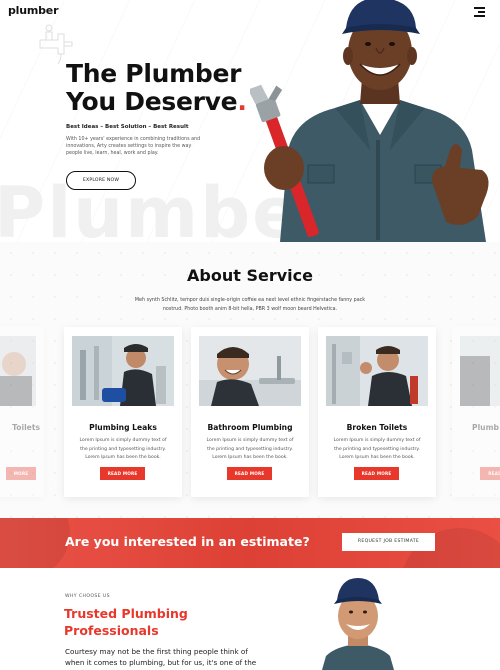 The width and height of the screenshot is (500, 670). What do you see at coordinates (123, 371) in the screenshot?
I see `plumbing-leaks-image` at bounding box center [123, 371].